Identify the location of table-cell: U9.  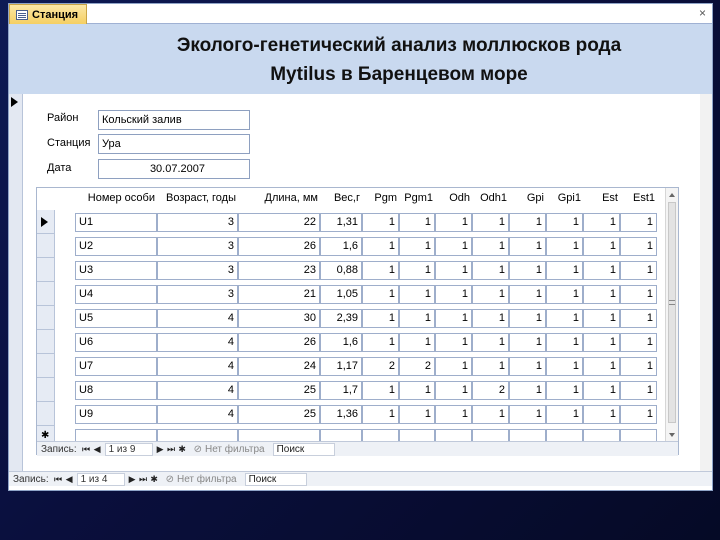
(116, 414).